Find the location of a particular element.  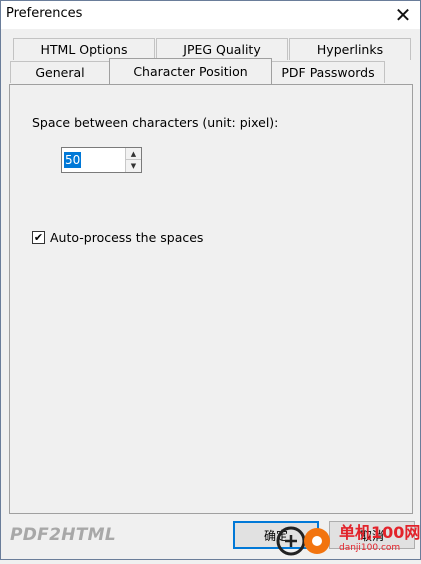

brand-logo-text: PDF2HTML is located at coordinates (63, 535).